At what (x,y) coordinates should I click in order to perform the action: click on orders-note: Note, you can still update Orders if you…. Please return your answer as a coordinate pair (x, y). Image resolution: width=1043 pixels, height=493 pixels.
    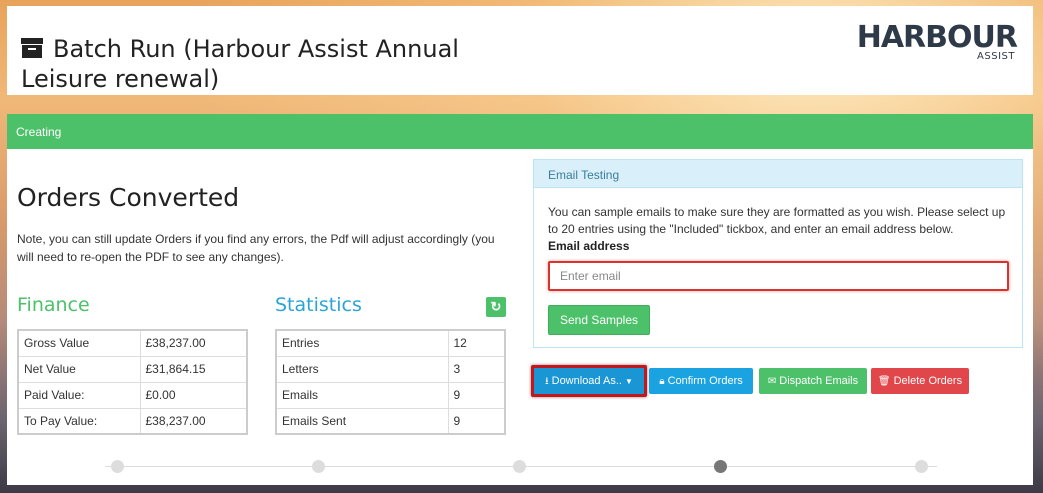
    Looking at the image, I should click on (256, 248).